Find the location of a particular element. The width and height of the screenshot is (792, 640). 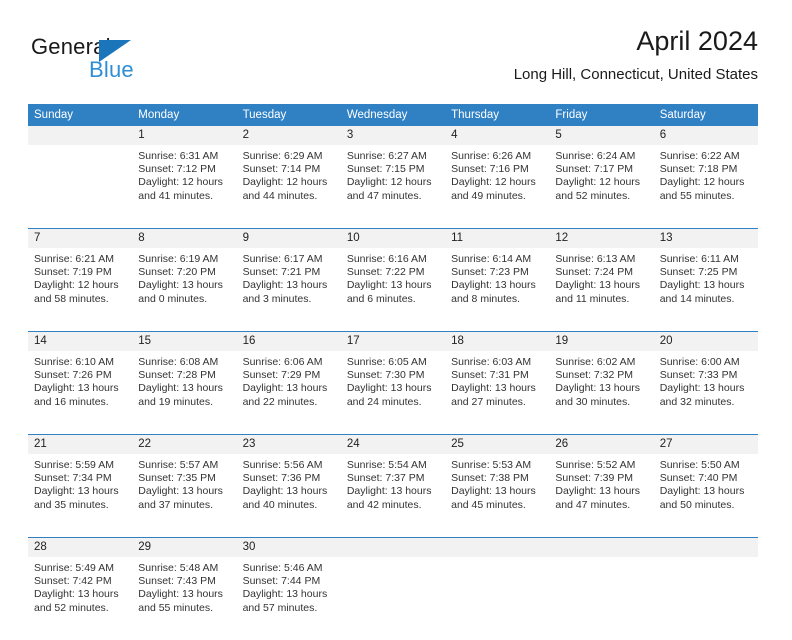

page-title: April 2024 is located at coordinates (697, 41).